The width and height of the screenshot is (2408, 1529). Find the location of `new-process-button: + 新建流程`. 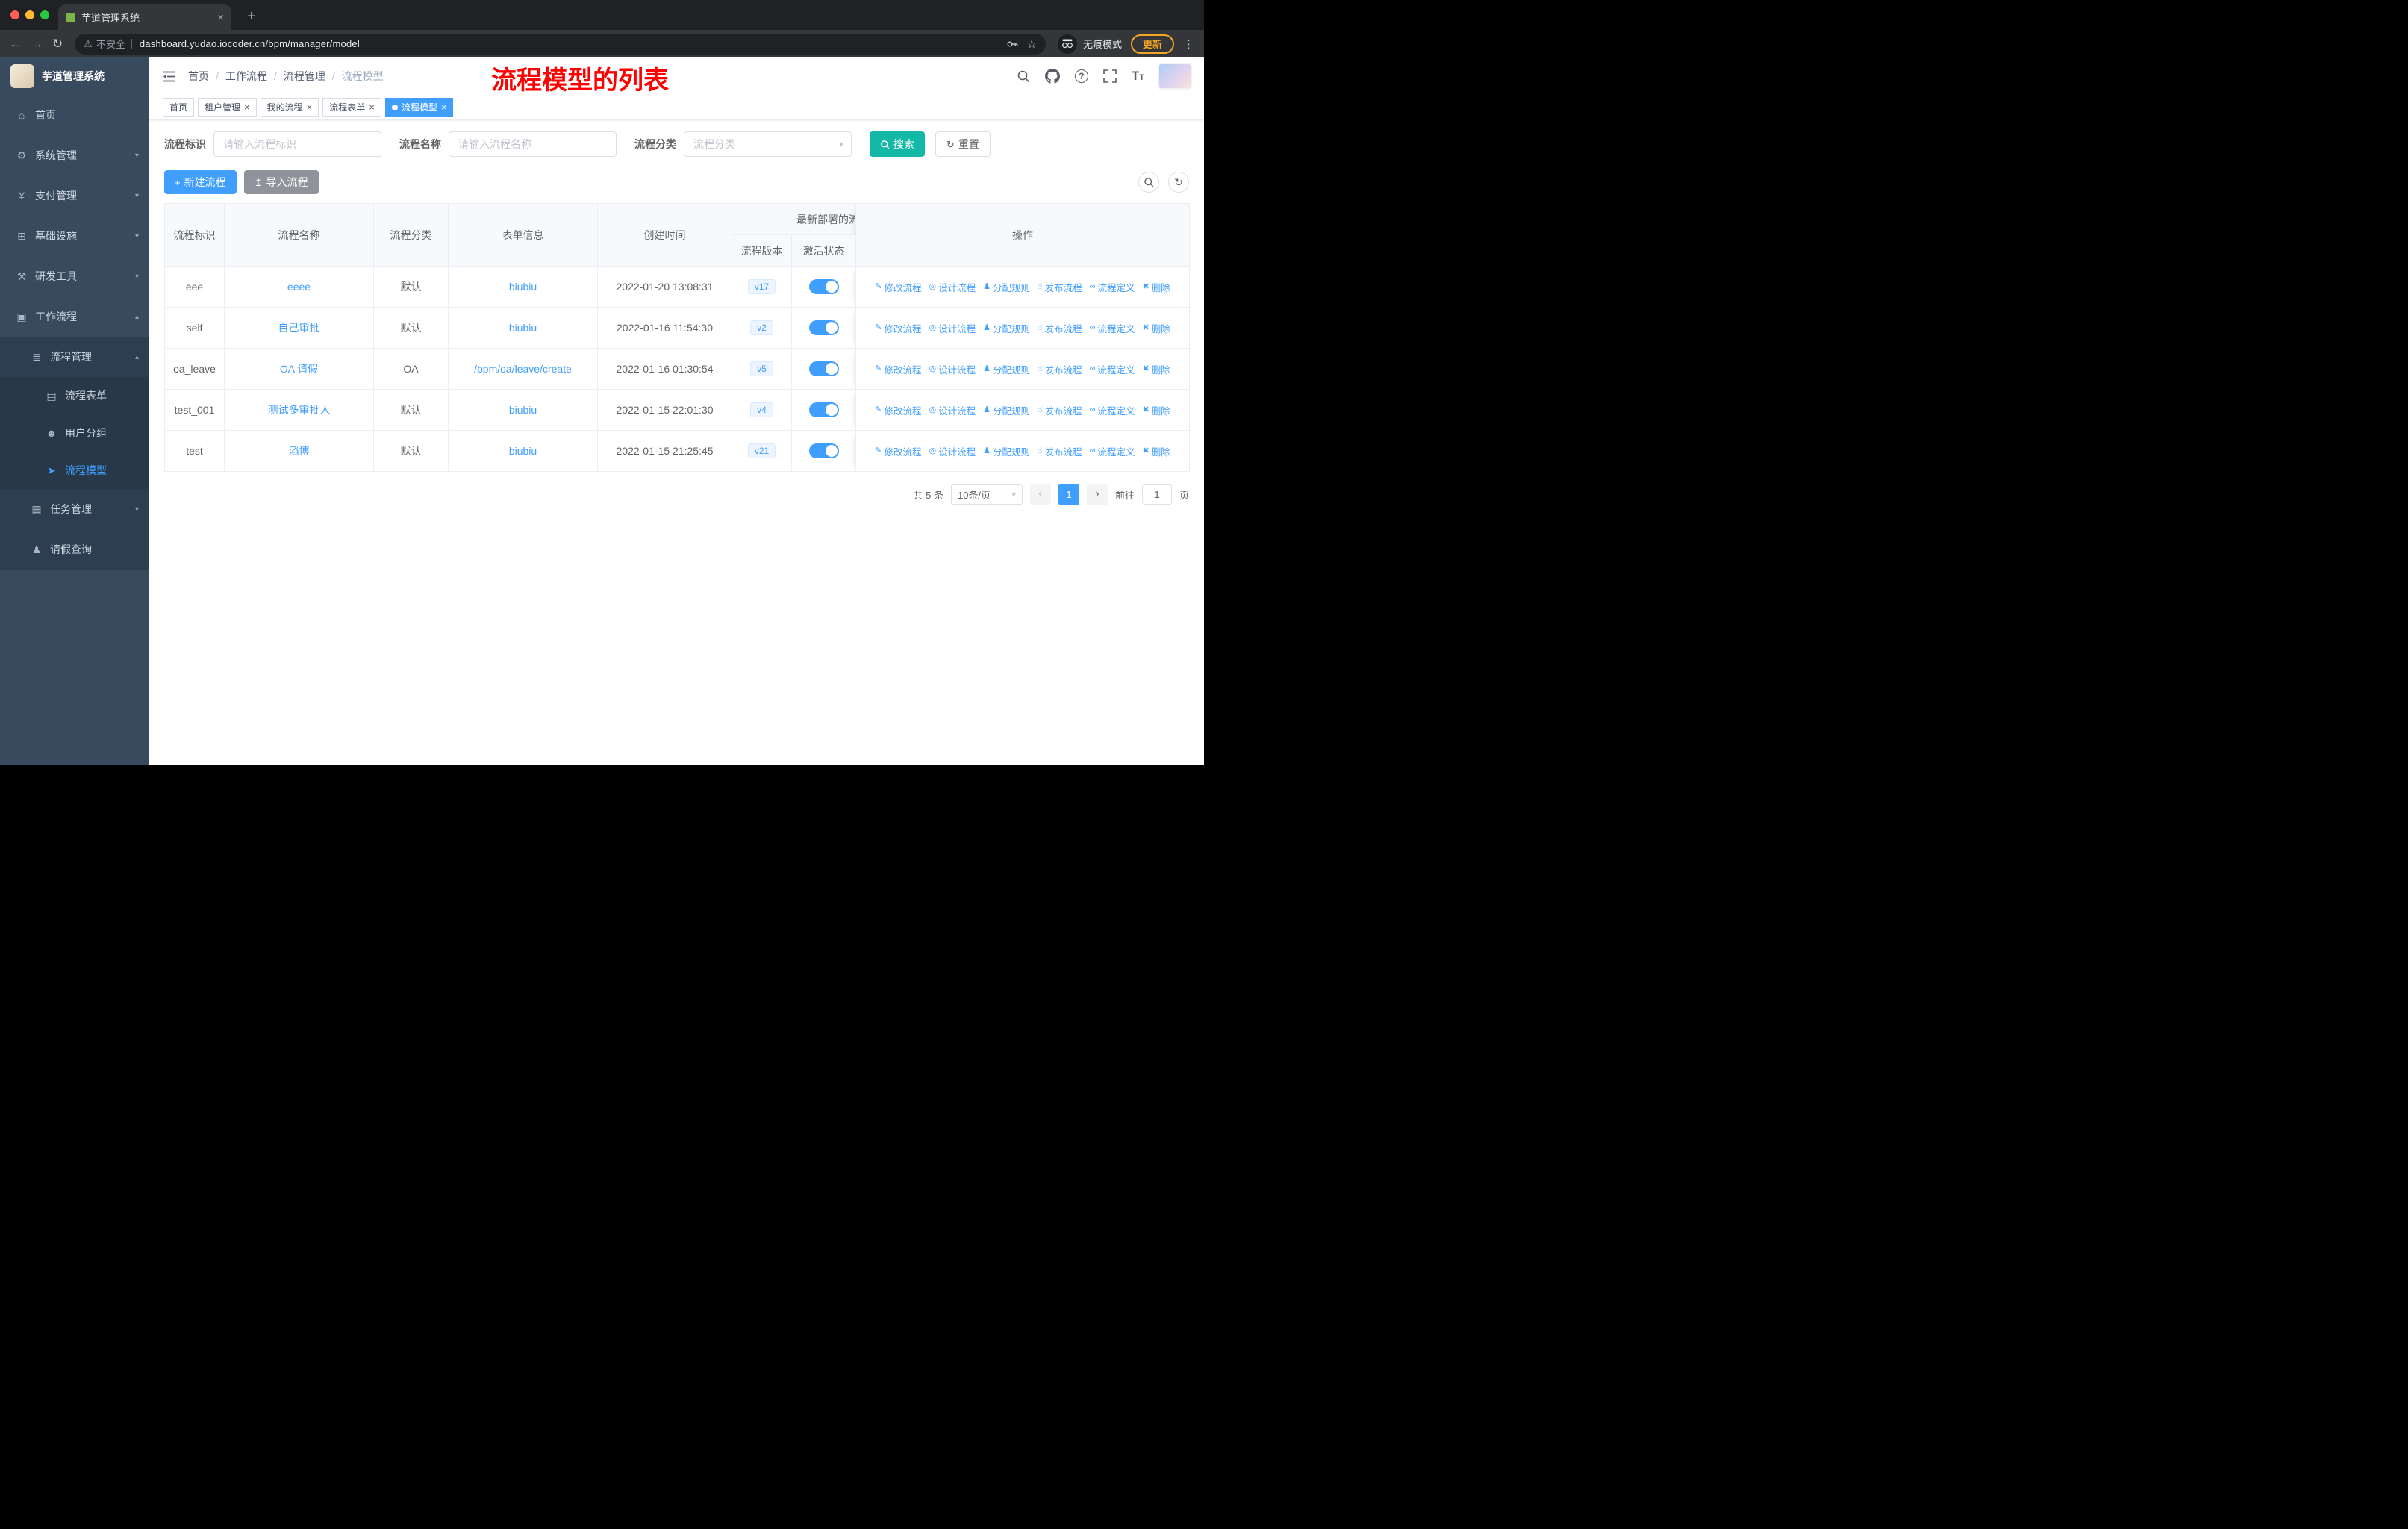

new-process-button: + 新建流程 is located at coordinates (200, 182).